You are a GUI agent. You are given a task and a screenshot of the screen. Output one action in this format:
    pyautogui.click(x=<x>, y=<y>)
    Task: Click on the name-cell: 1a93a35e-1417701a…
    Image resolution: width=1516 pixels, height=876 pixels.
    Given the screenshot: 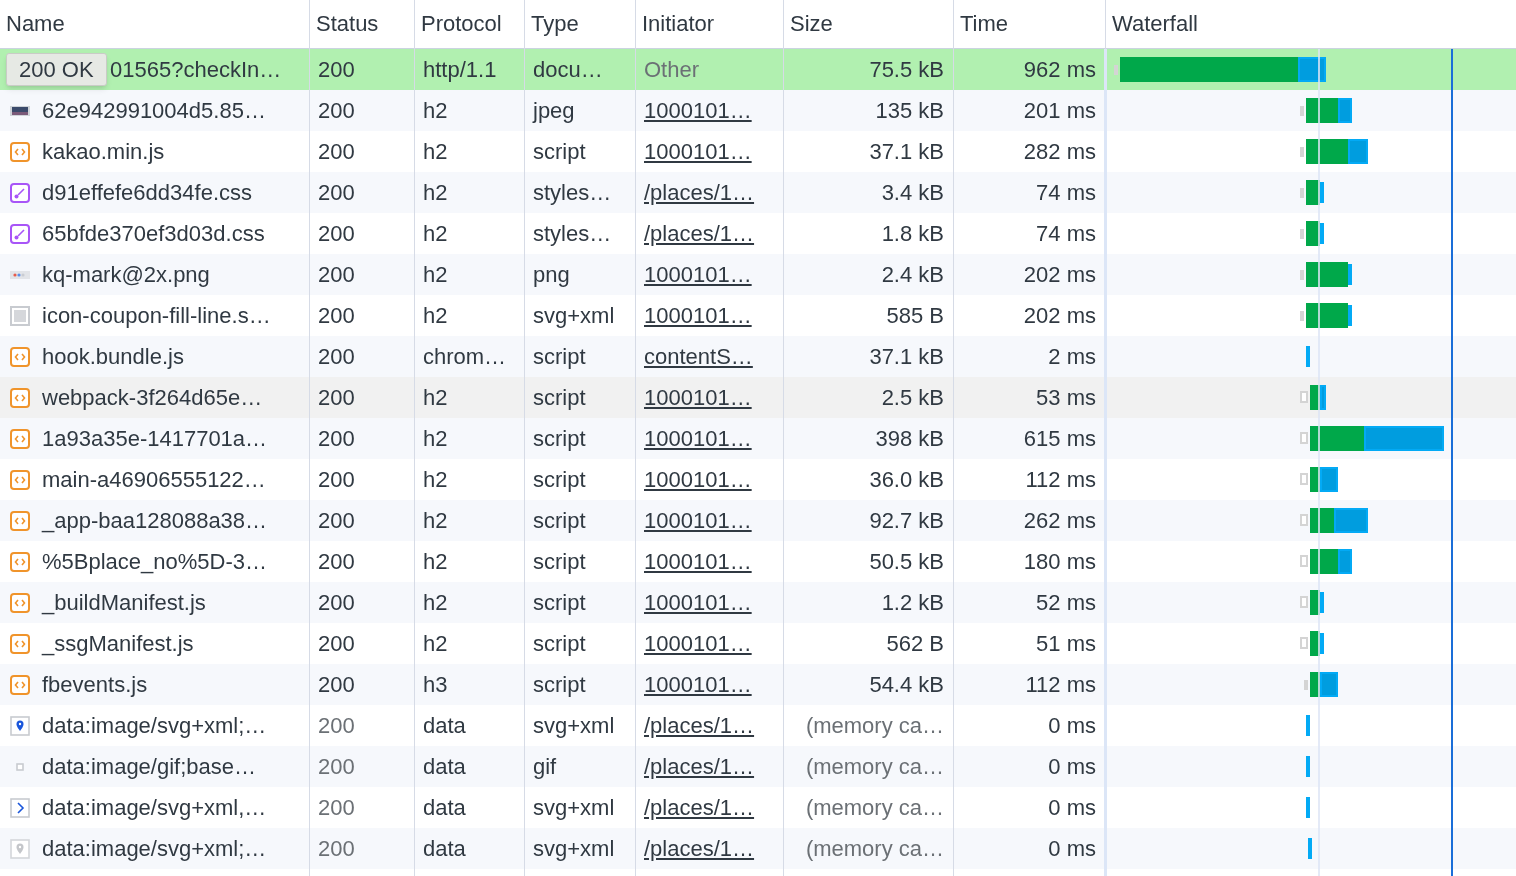 What is the action you would take?
    pyautogui.click(x=155, y=438)
    